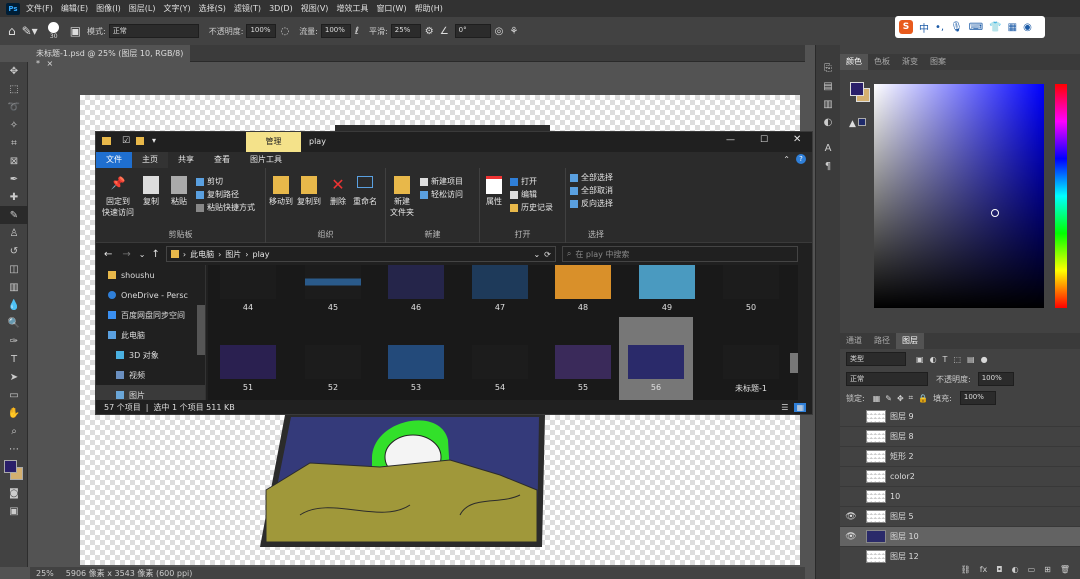 The height and width of the screenshot is (579, 1080). Describe the element at coordinates (391, 8) in the screenshot. I see `menu-window: 窗口(W)` at that location.